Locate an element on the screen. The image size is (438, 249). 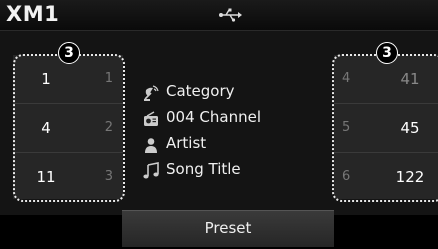
callout-number-right: 3 is located at coordinates (387, 53).